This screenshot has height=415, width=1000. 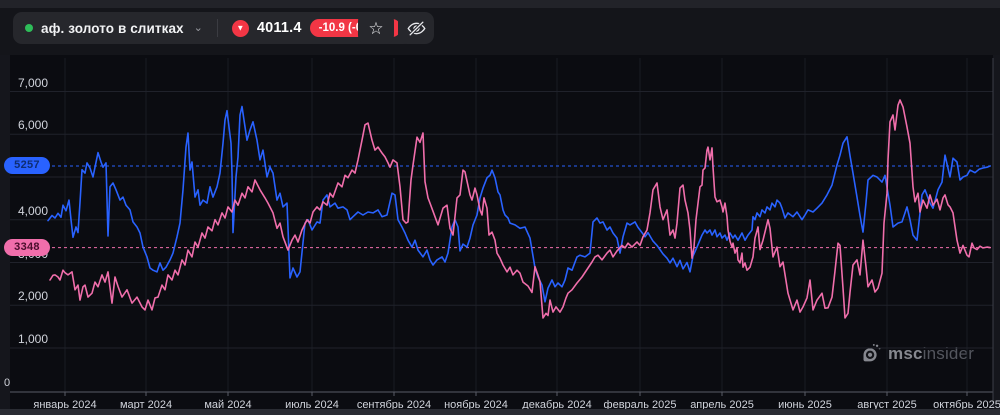 What do you see at coordinates (27, 165) in the screenshot?
I see `blue-series-price-badge: 5257` at bounding box center [27, 165].